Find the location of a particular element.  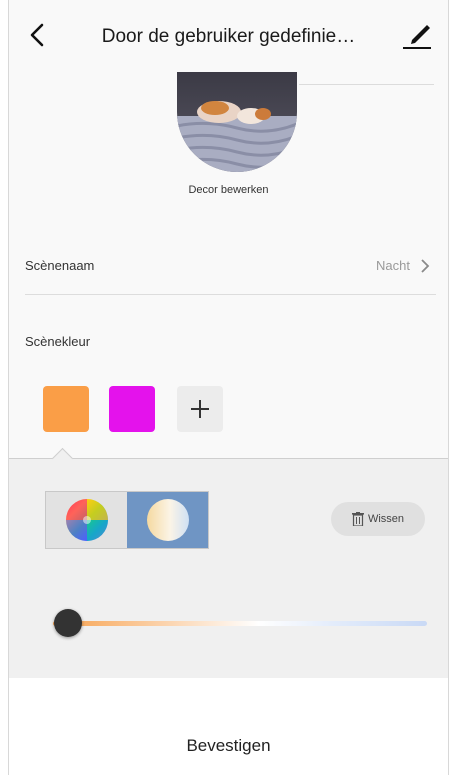

back-button is located at coordinates (37, 35).